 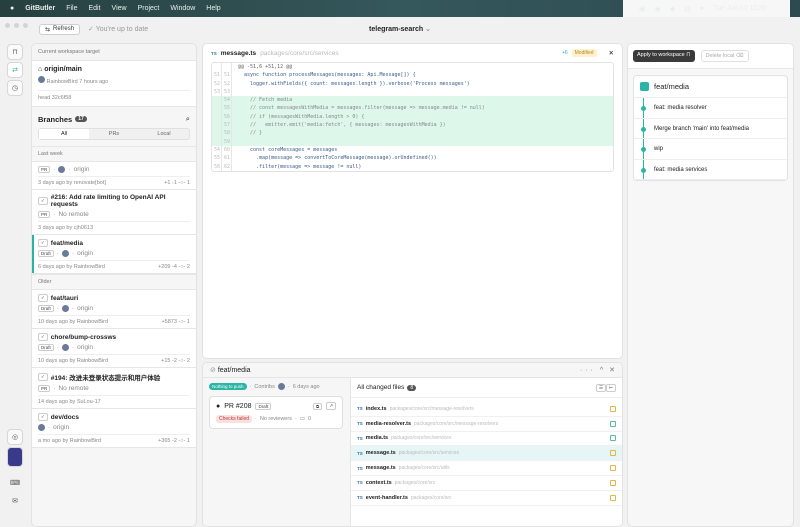 What do you see at coordinates (227, 92) in the screenshot?
I see `new-line-number: 53` at bounding box center [227, 92].